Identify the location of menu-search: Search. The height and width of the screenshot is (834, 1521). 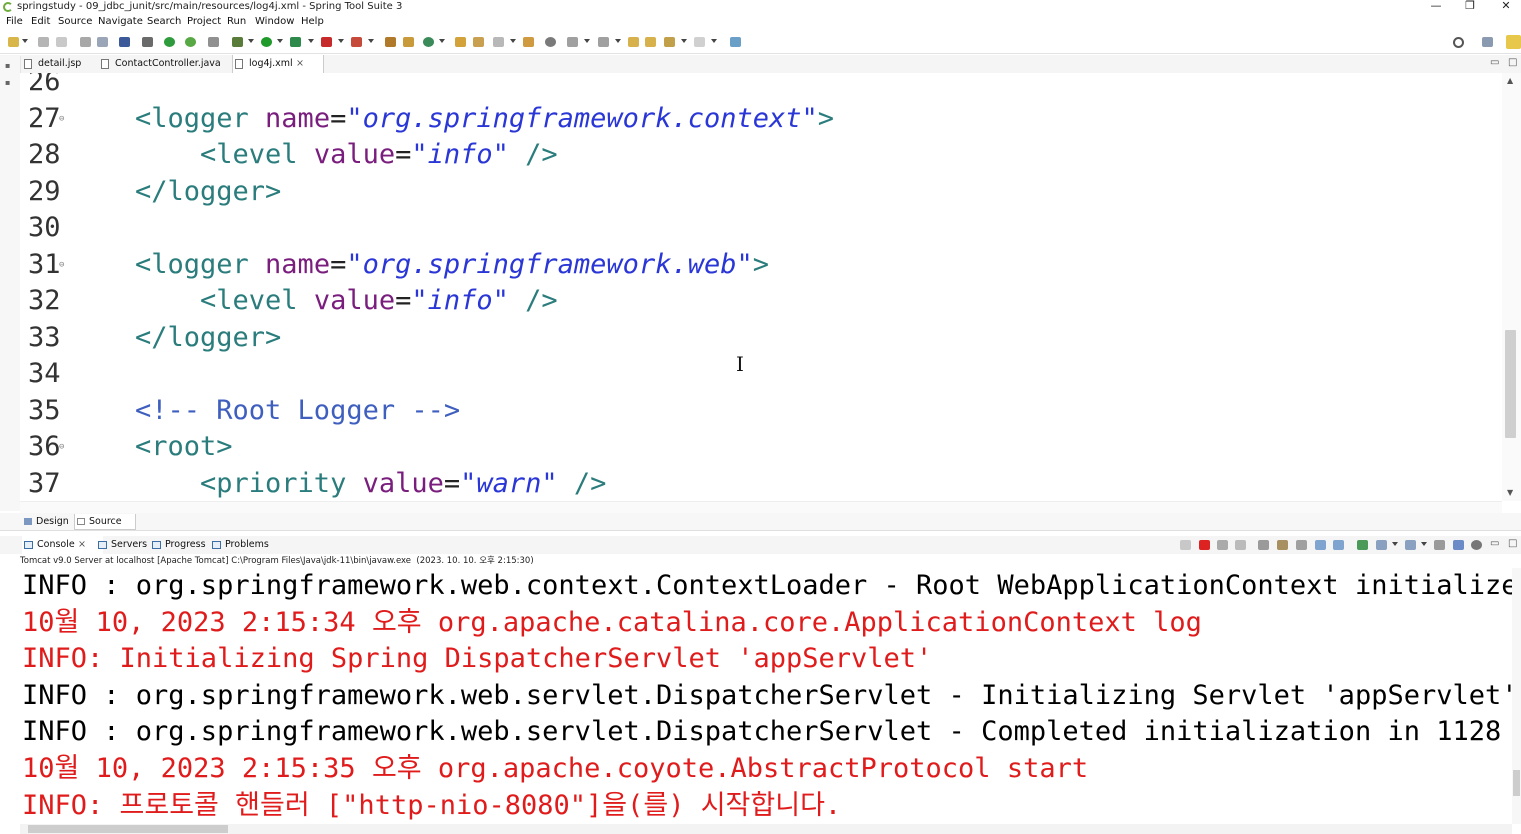
(164, 21).